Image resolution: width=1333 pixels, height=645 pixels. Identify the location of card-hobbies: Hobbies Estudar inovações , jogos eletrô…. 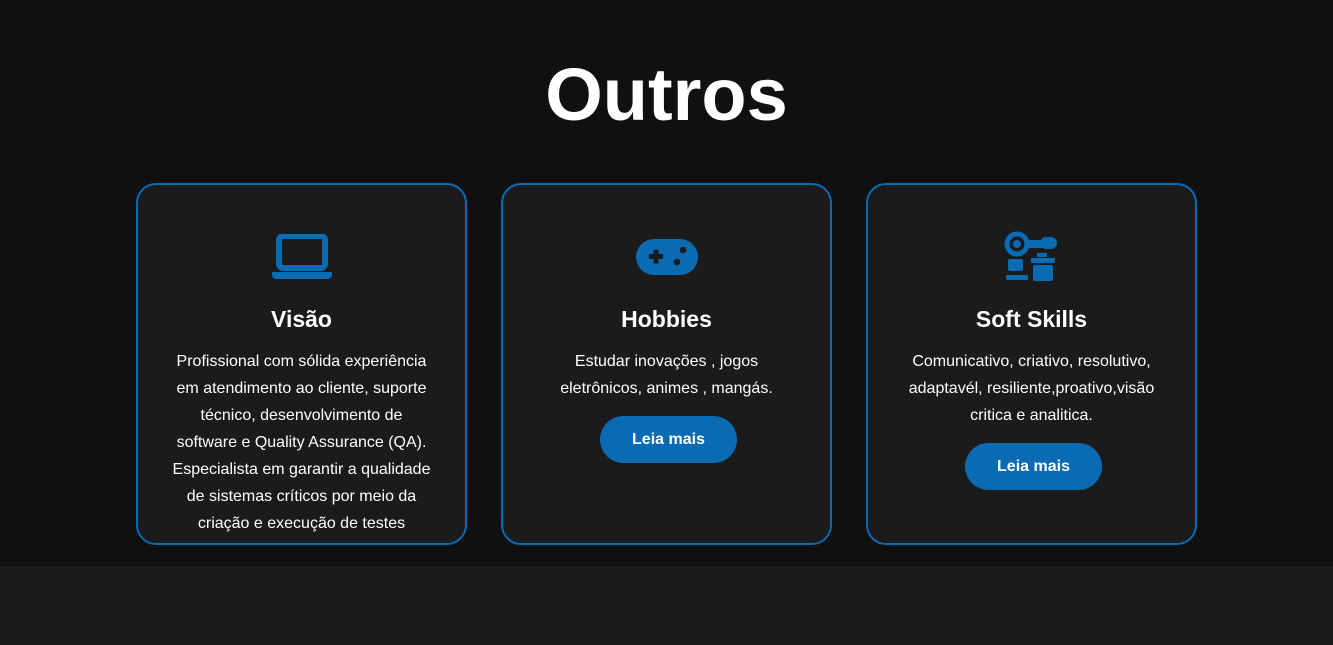
(666, 364).